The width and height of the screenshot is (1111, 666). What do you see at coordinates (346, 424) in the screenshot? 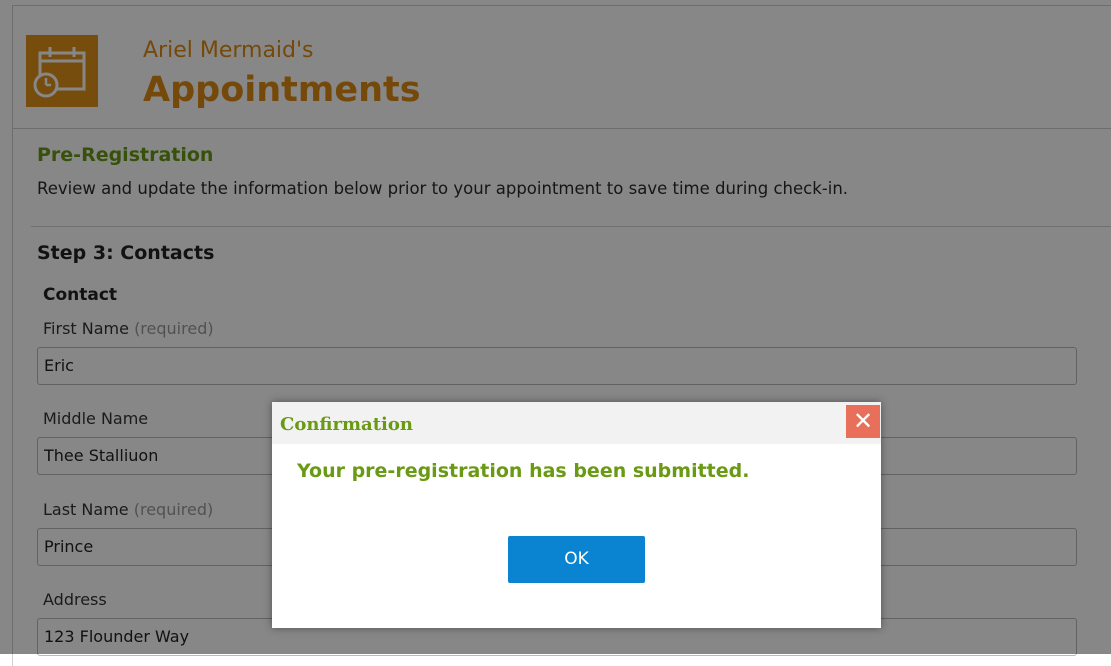
I see `dialog-title: Confirmation` at bounding box center [346, 424].